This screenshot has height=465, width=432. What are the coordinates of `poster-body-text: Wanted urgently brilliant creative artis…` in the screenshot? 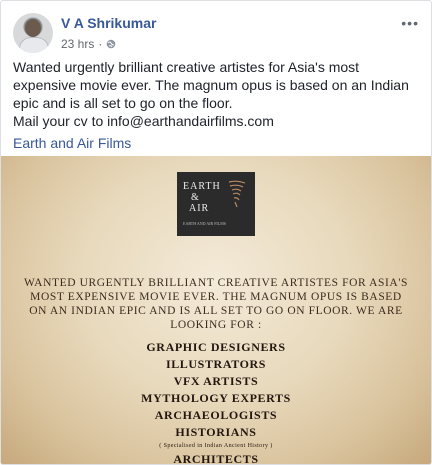 It's located at (216, 304).